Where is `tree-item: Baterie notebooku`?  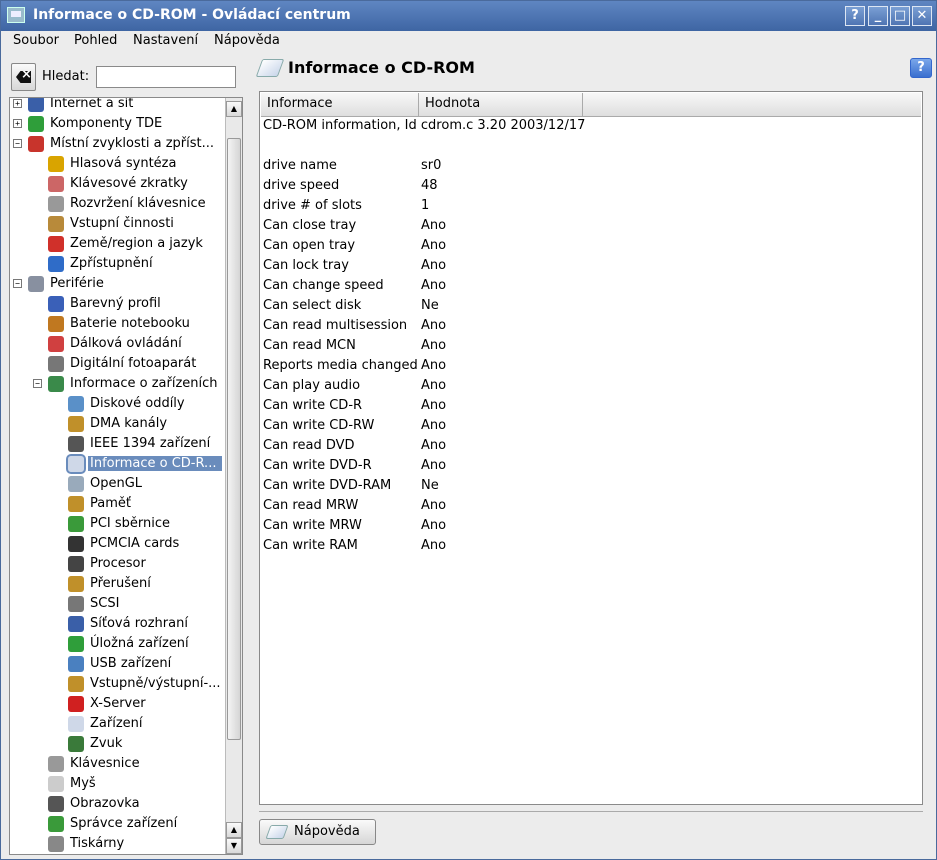 tree-item: Baterie notebooku is located at coordinates (117, 324).